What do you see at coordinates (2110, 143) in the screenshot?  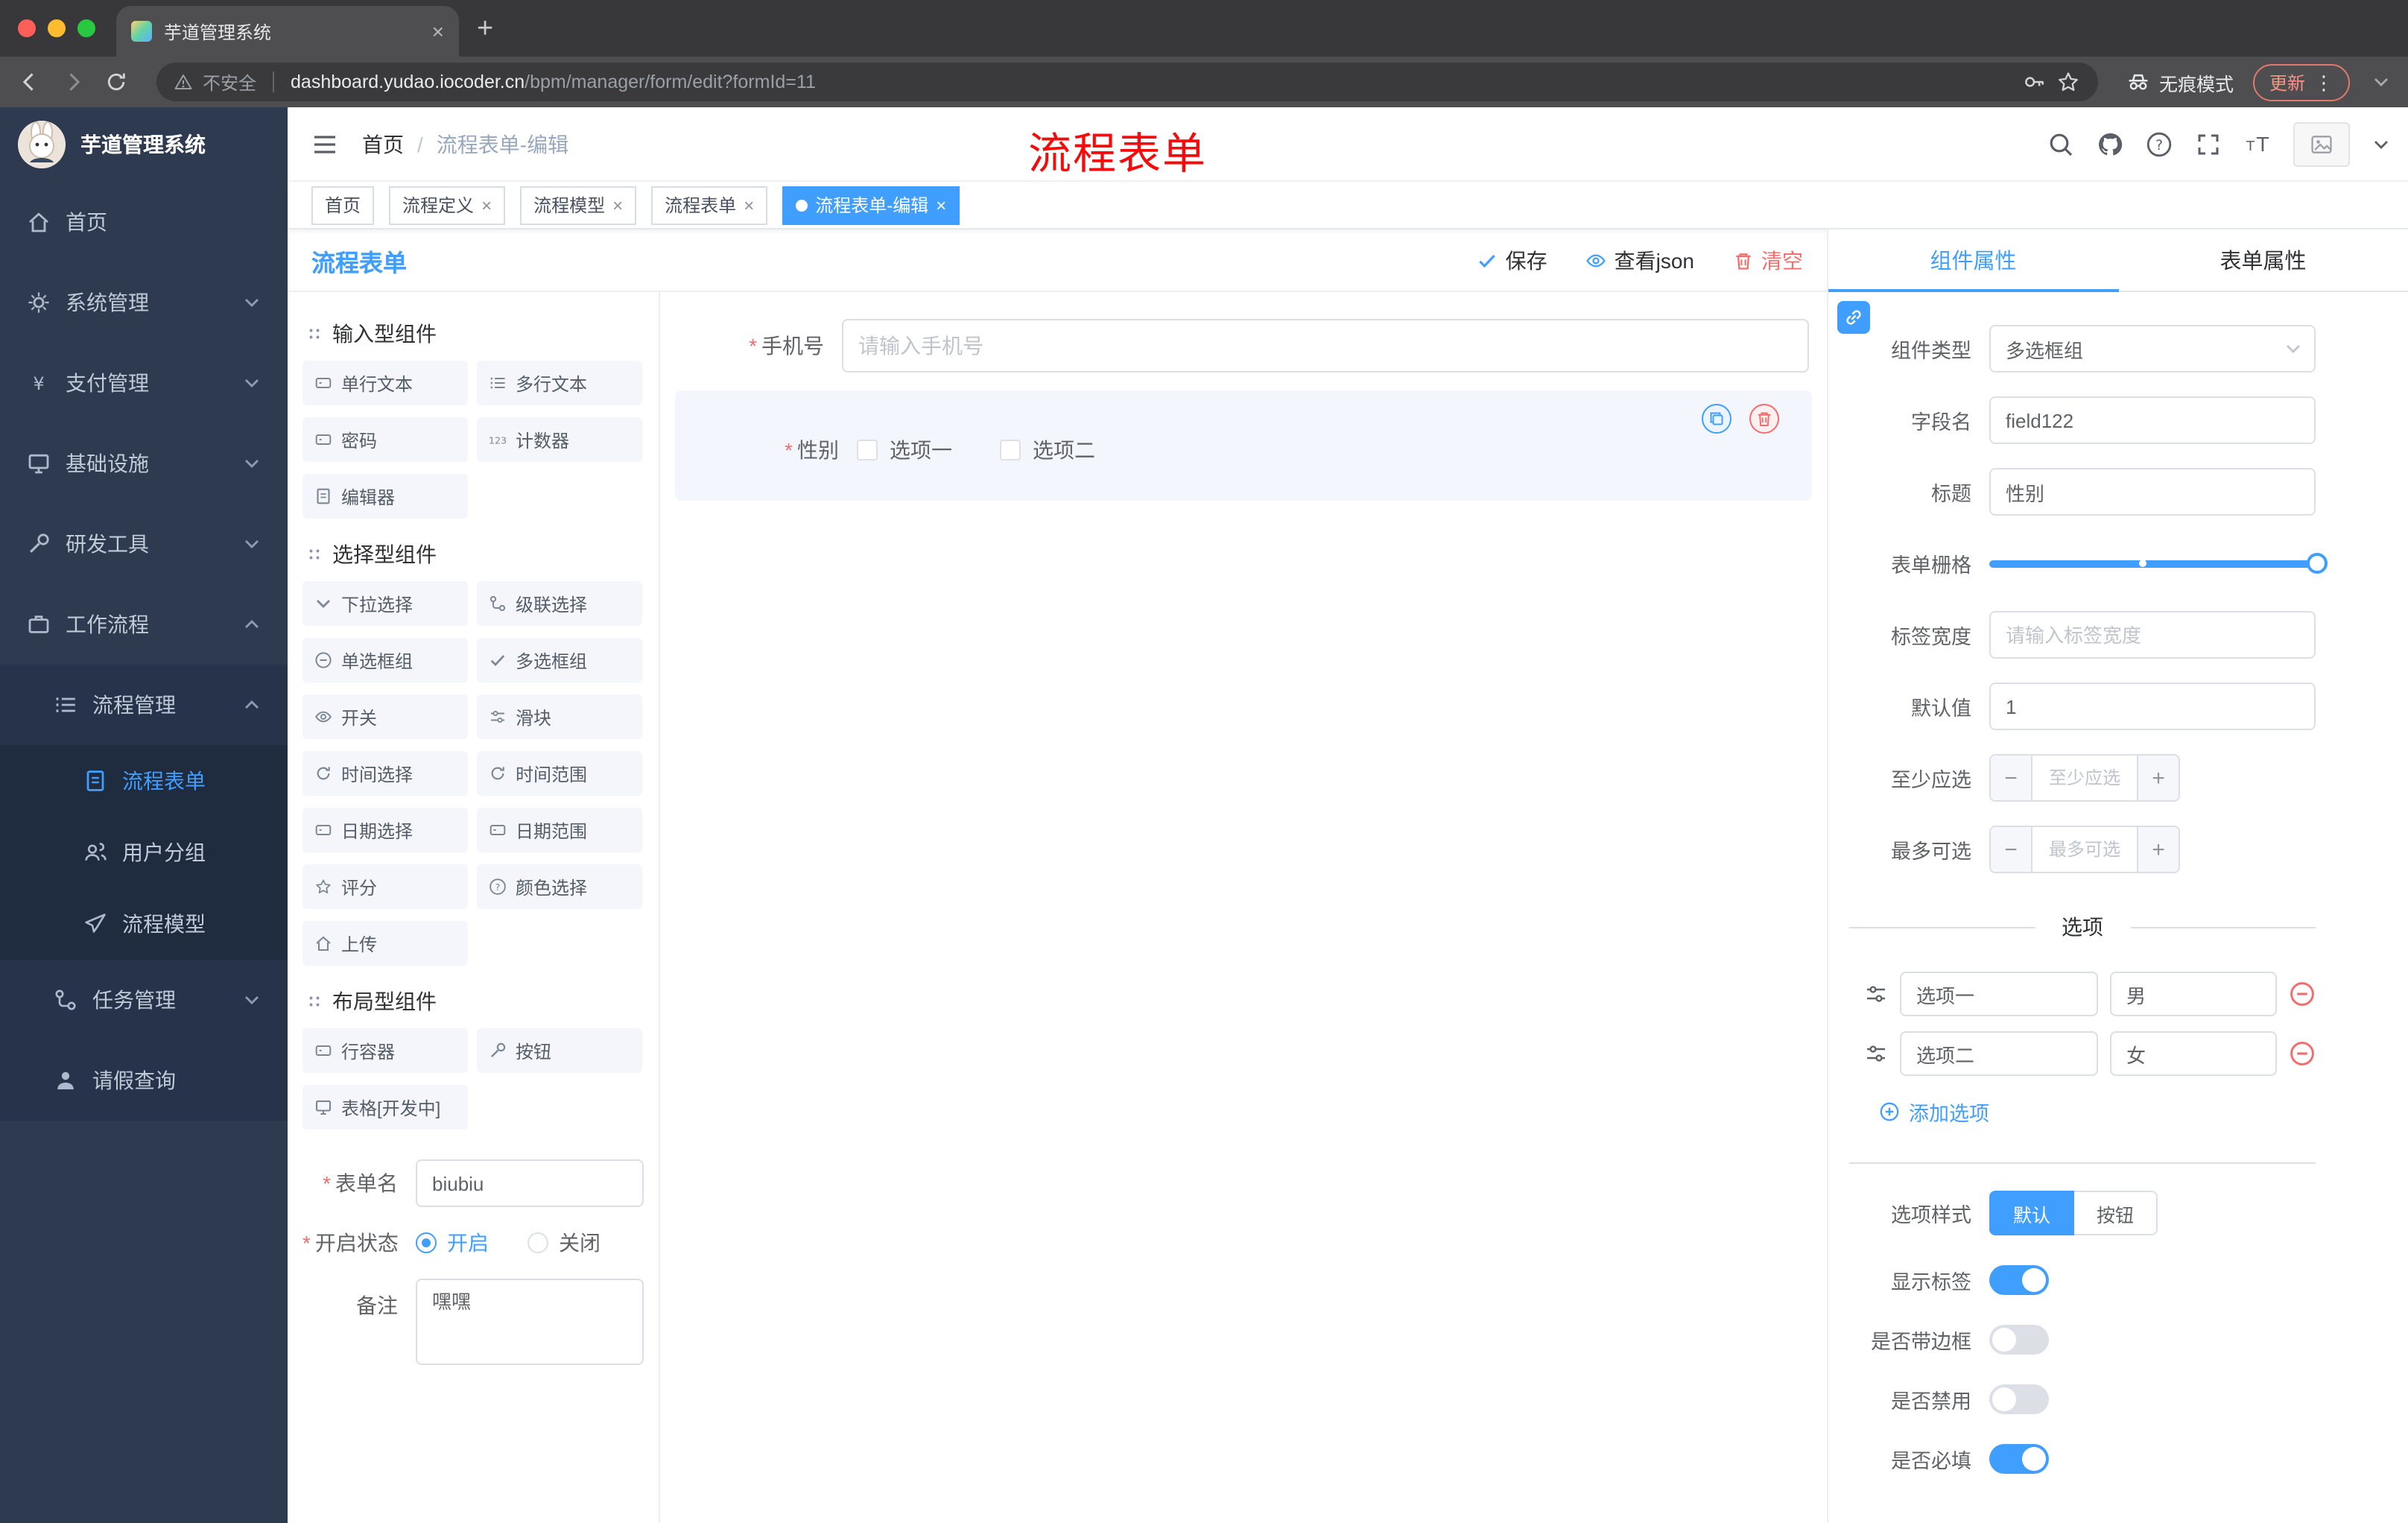 I see `github-icon` at bounding box center [2110, 143].